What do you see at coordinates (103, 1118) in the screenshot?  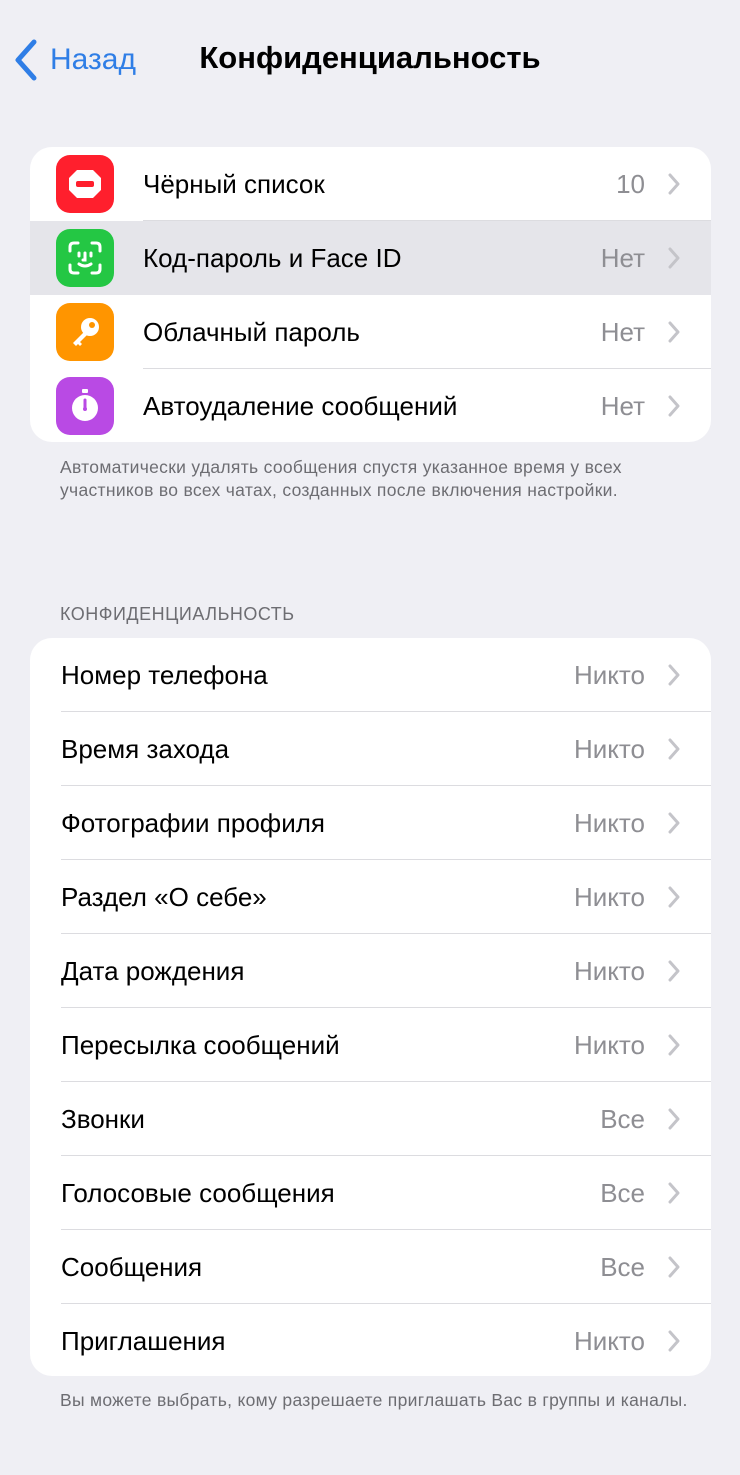 I see `row-label: Звонки` at bounding box center [103, 1118].